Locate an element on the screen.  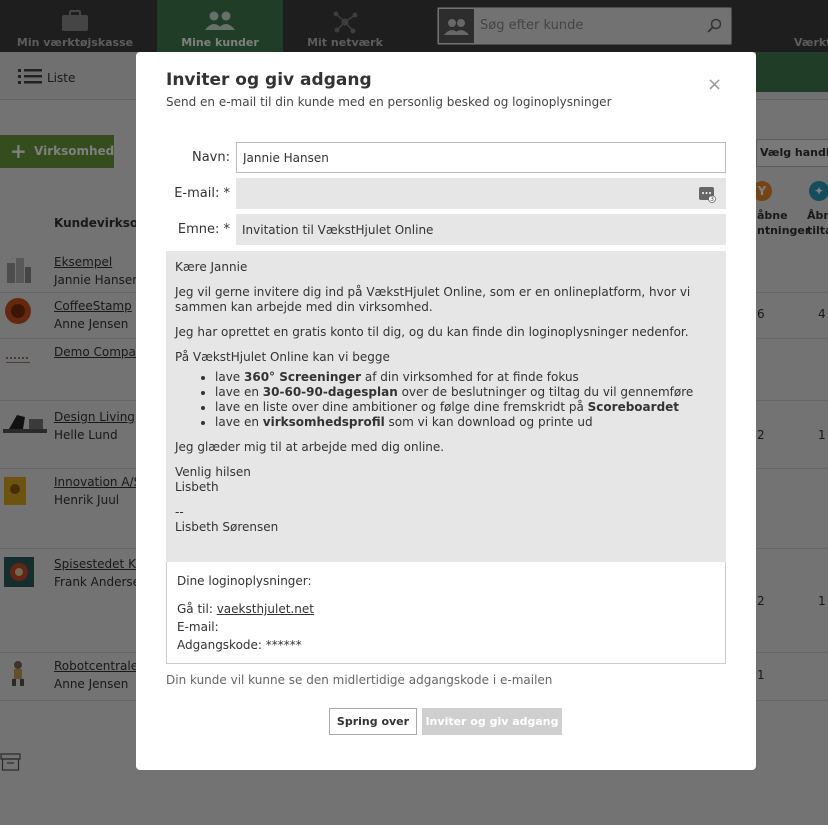
message-footer: -- Lisbeth Sørensen is located at coordinates (446, 520).